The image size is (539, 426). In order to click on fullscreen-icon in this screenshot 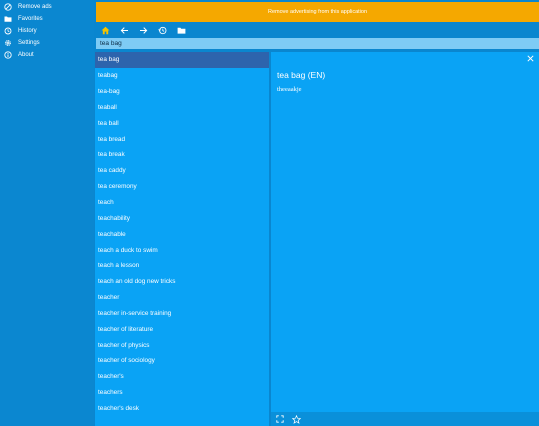, I will do `click(280, 419)`.